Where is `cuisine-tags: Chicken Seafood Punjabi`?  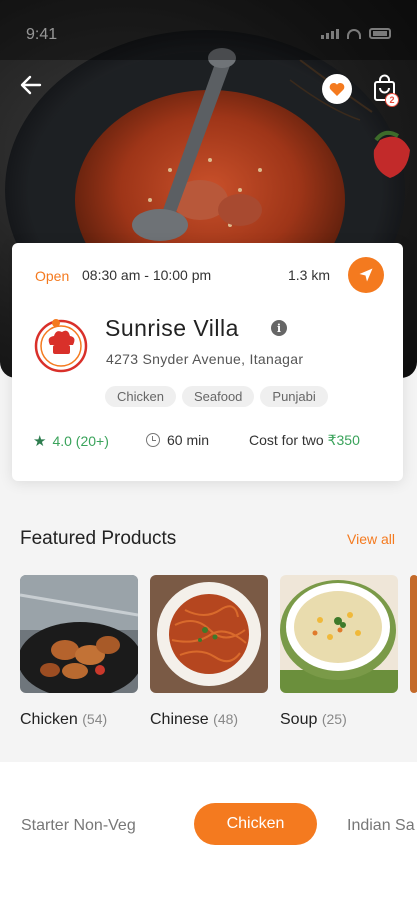
cuisine-tags: Chicken Seafood Punjabi is located at coordinates (216, 396).